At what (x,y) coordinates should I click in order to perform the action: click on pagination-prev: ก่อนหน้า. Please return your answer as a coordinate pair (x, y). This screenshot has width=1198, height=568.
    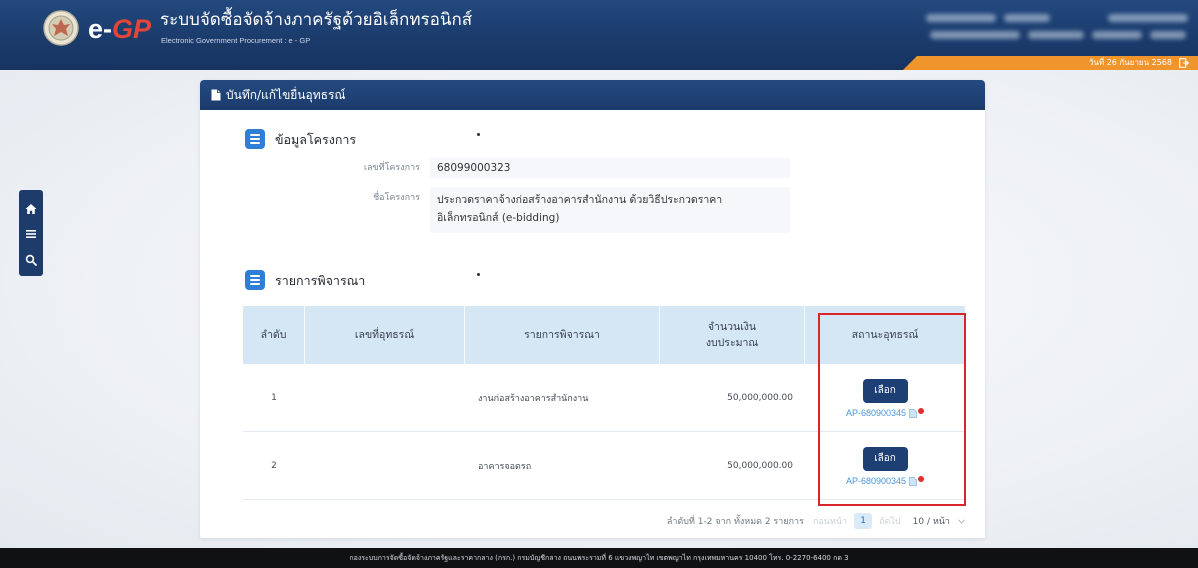
    Looking at the image, I should click on (830, 521).